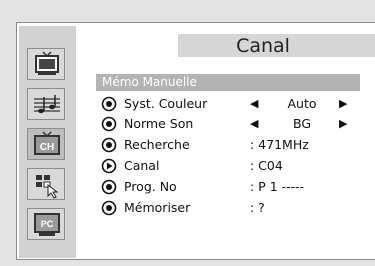 The image size is (375, 266). Describe the element at coordinates (226, 207) in the screenshot. I see `menu-item: Mémoriser : ?` at that location.